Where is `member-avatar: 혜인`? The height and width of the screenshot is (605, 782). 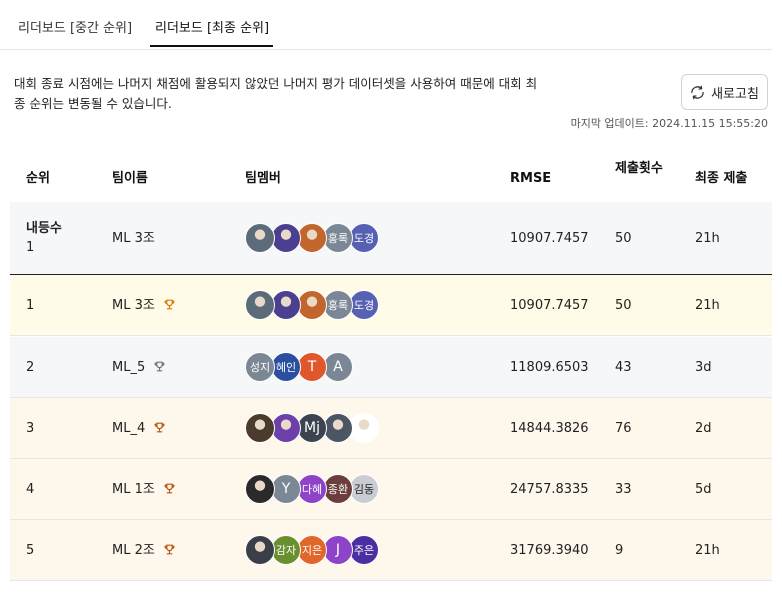
member-avatar: 혜인 is located at coordinates (286, 367).